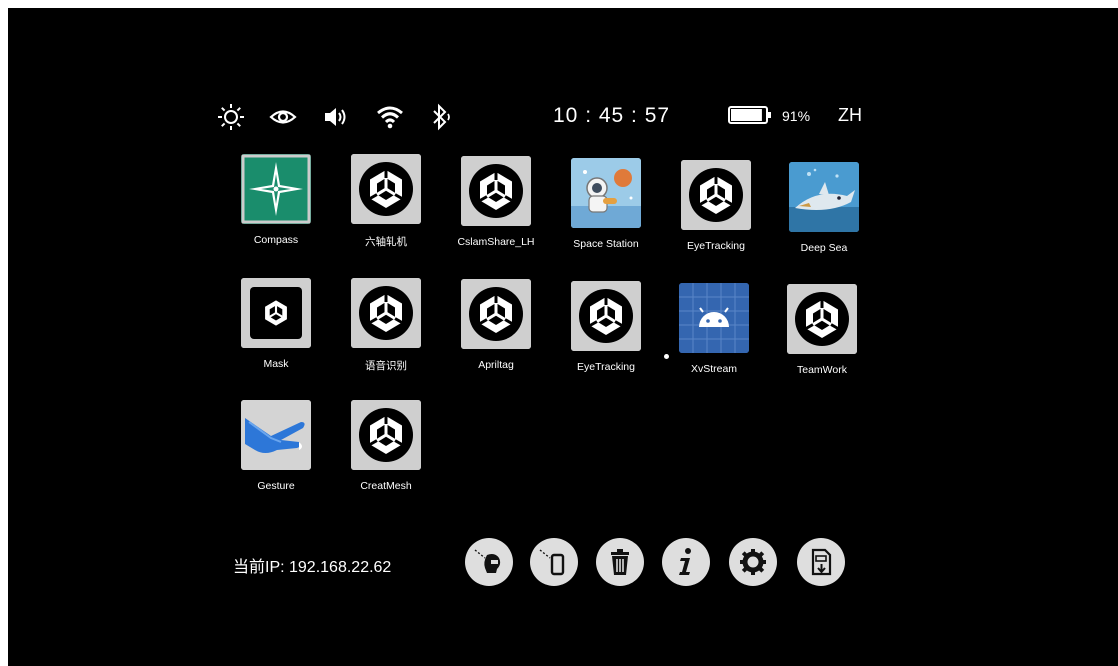 This screenshot has width=1118, height=666. I want to click on app-label: XvStream, so click(714, 369).